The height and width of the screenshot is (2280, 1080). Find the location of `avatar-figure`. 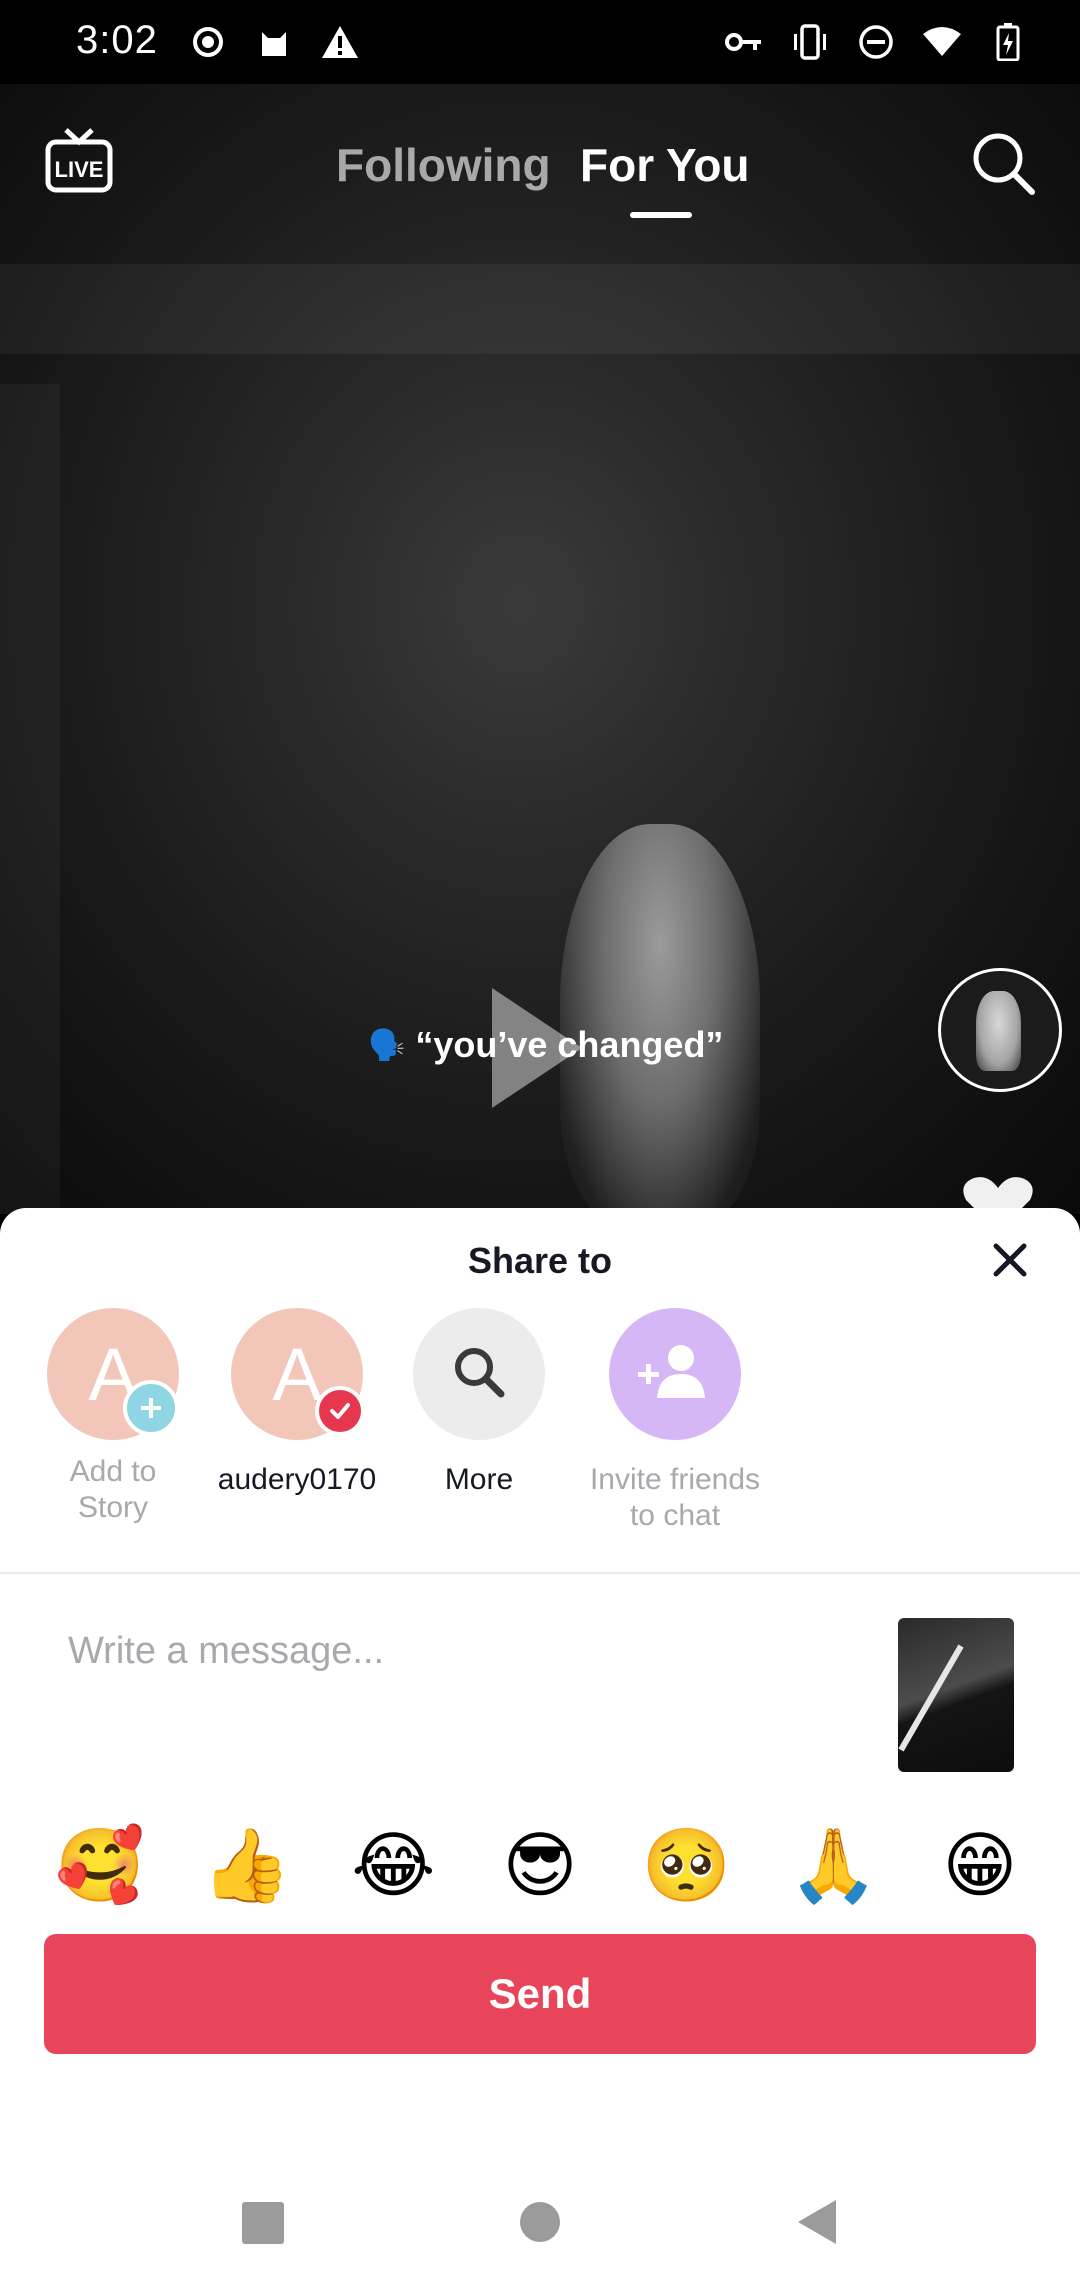

avatar-figure is located at coordinates (998, 1031).